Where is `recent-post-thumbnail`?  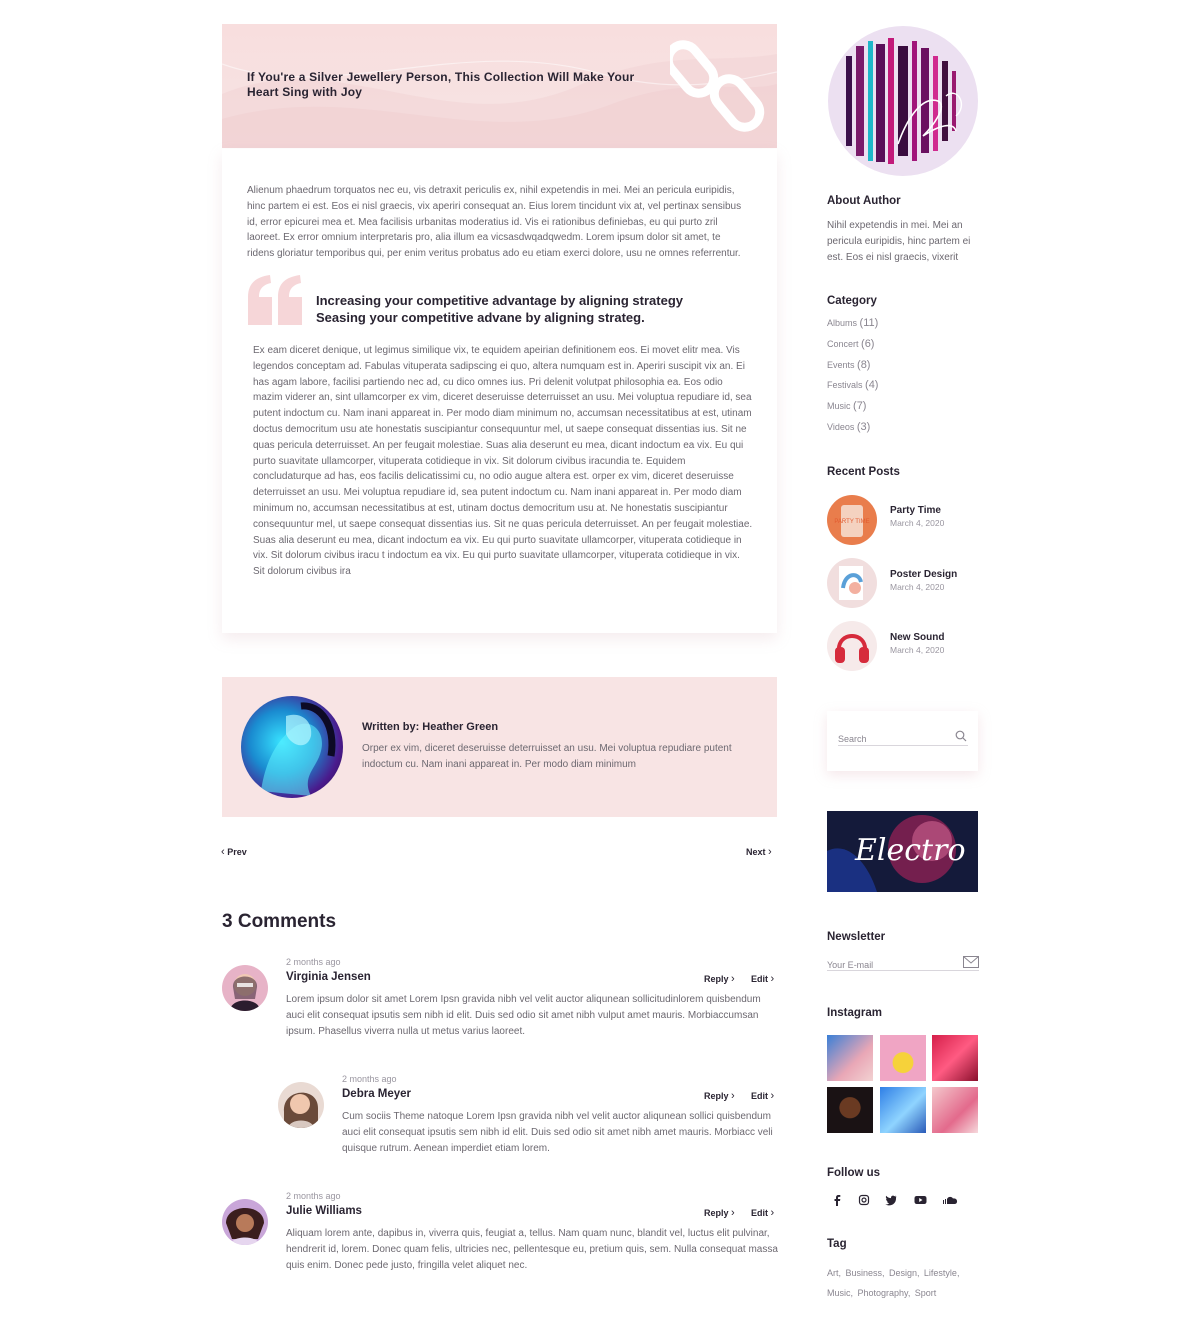 recent-post-thumbnail is located at coordinates (852, 583).